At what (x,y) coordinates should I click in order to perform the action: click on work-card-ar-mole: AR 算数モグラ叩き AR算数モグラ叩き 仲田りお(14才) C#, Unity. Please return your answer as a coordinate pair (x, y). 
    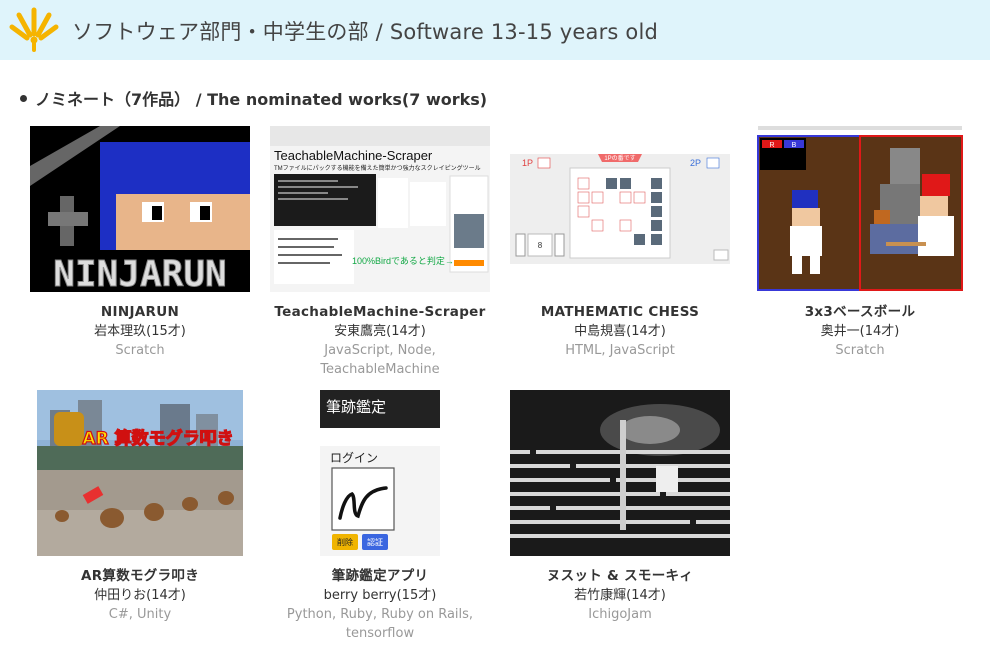
    Looking at the image, I should click on (140, 507).